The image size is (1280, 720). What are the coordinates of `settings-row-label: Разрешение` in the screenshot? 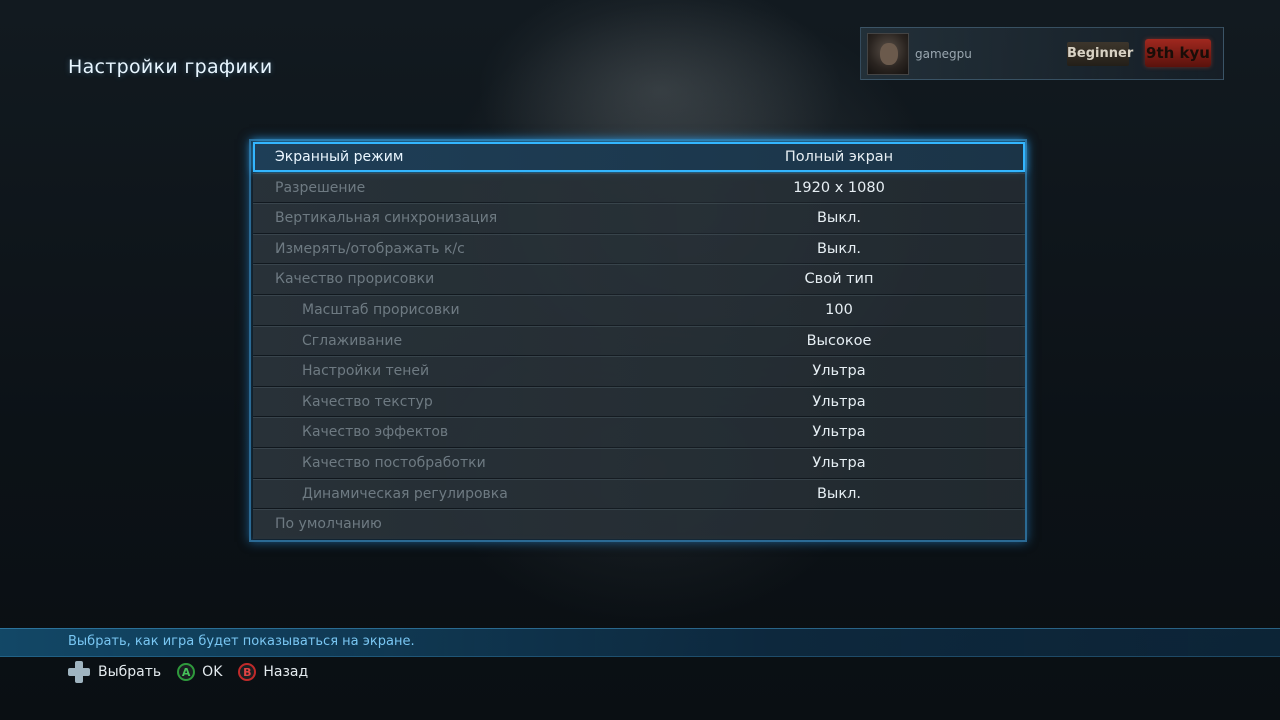 It's located at (320, 187).